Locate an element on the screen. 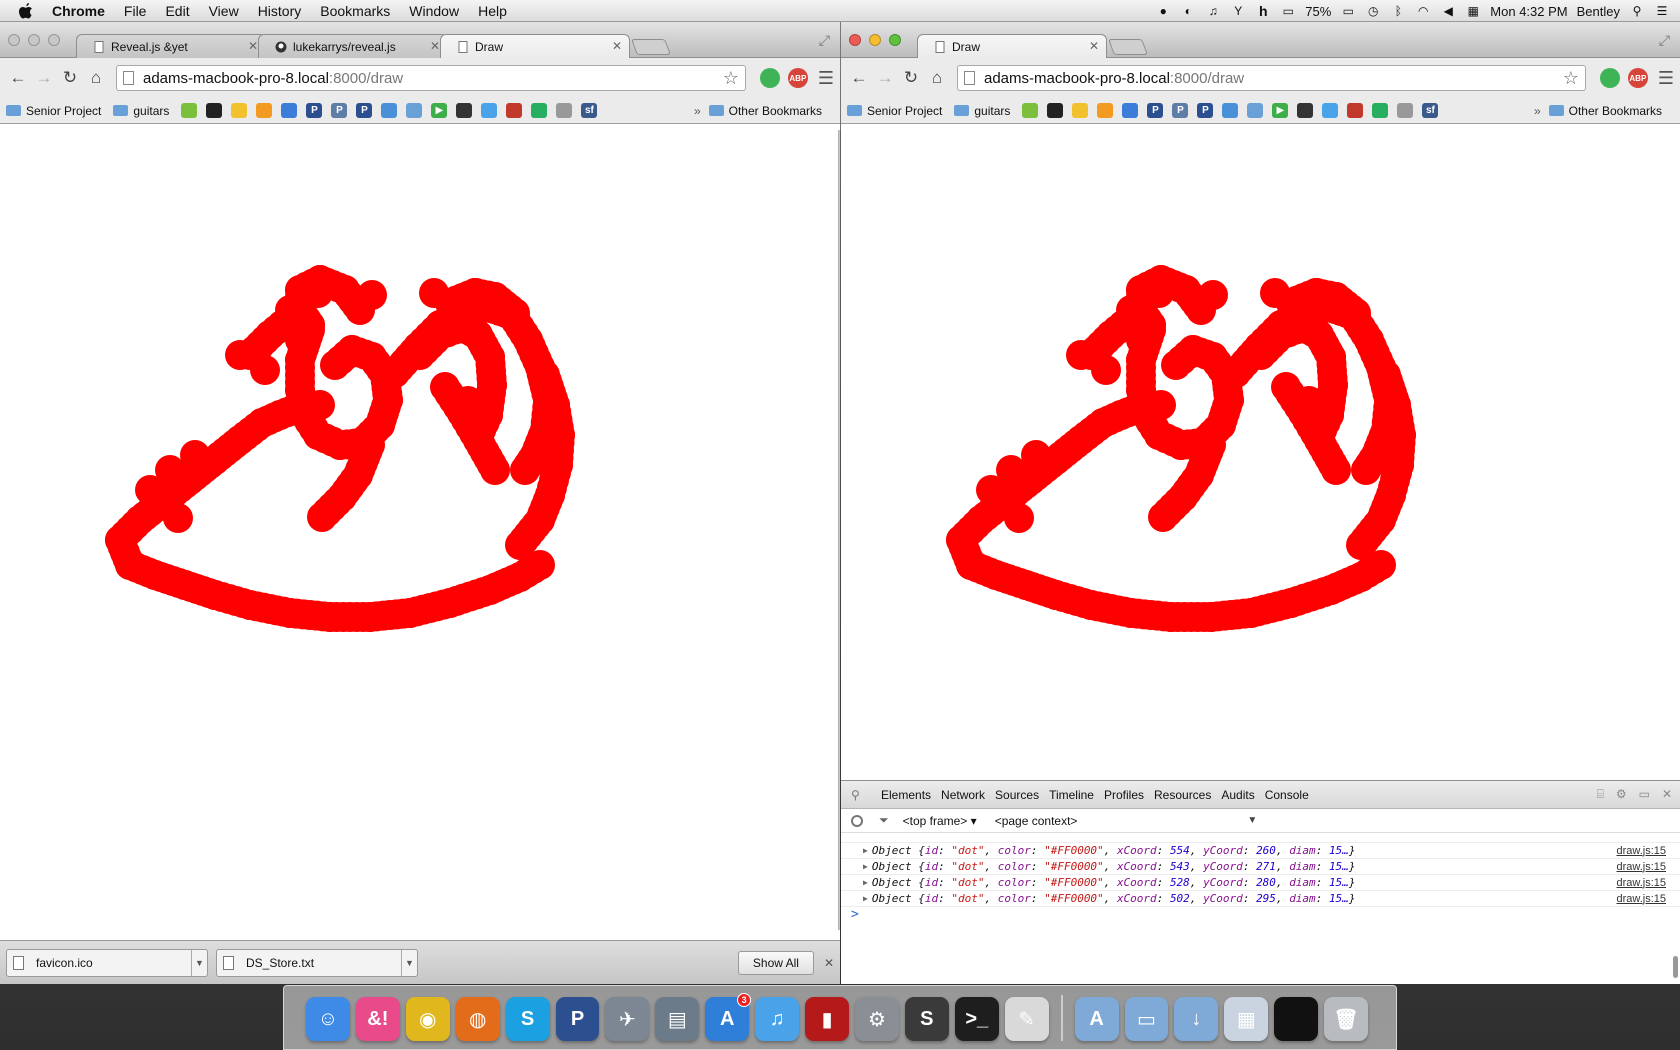 This screenshot has height=1050, width=1680. bluetooth-icon: ᛒ is located at coordinates (1398, 11).